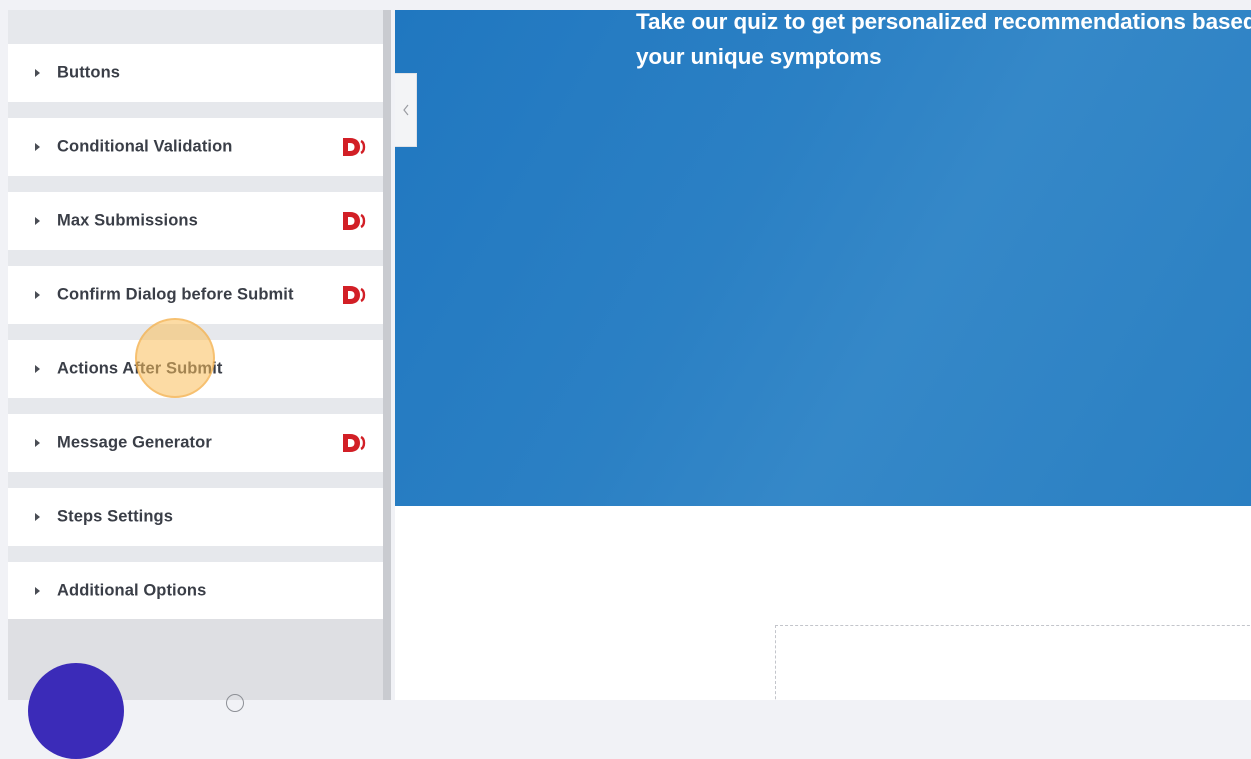 Image resolution: width=1251 pixels, height=759 pixels. Describe the element at coordinates (145, 146) in the screenshot. I see `section-label: Conditional Validation` at that location.